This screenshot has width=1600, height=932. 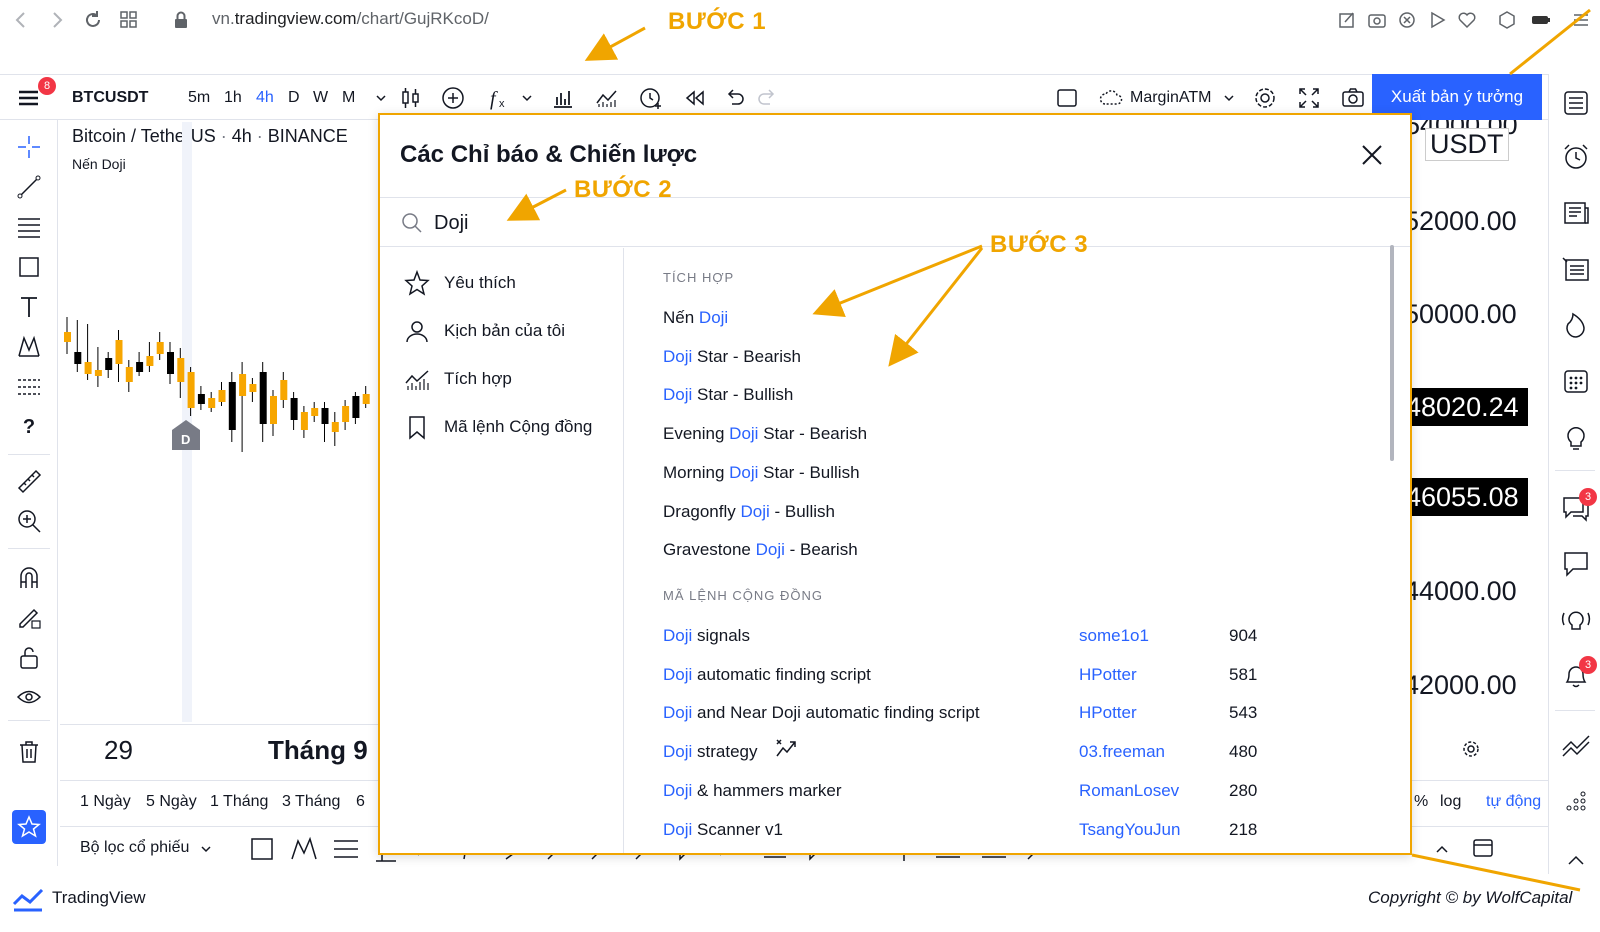 What do you see at coordinates (710, 752) in the screenshot?
I see `community-result-item: Doji strategy` at bounding box center [710, 752].